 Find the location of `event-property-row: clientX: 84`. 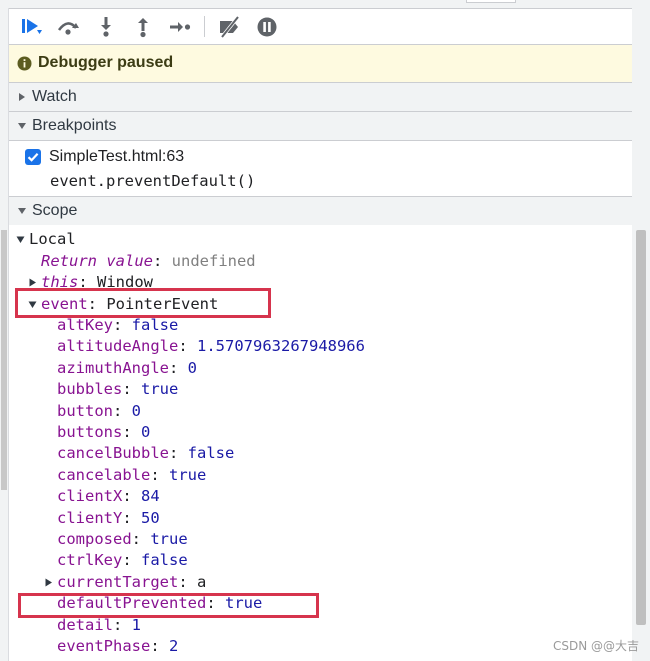

event-property-row: clientX: 84 is located at coordinates (108, 496).